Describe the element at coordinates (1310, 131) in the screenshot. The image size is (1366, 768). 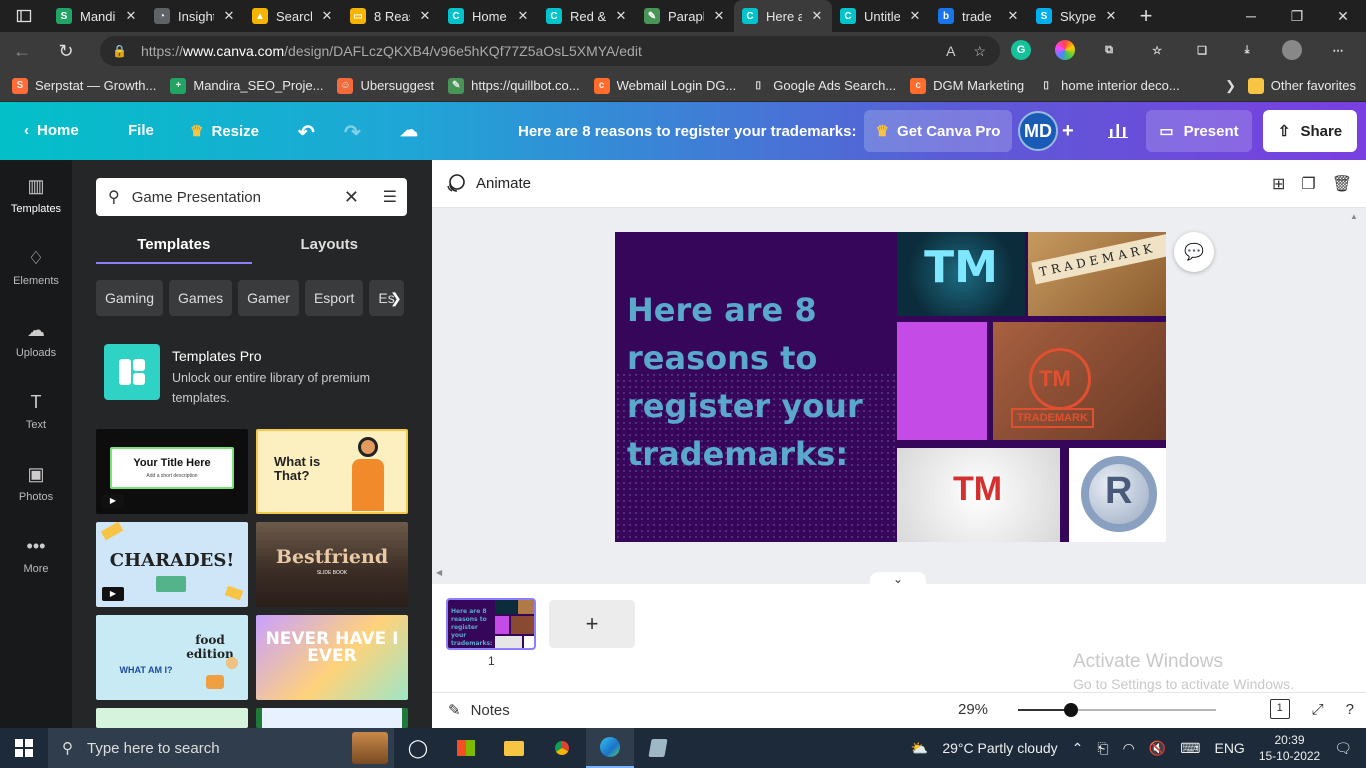
I see `share-button: ⇧ Share` at that location.